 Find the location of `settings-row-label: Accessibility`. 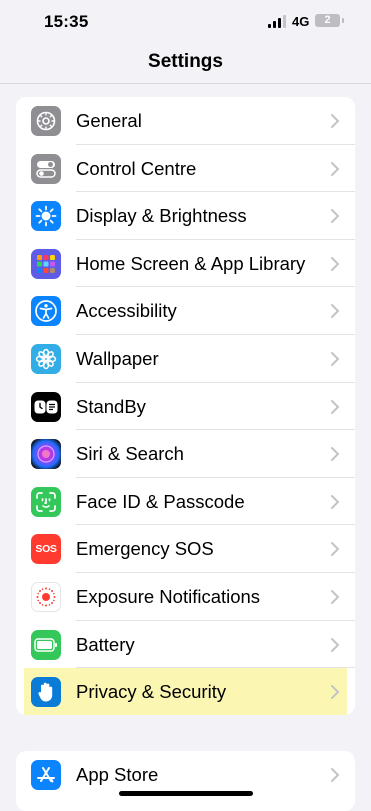

settings-row-label: Accessibility is located at coordinates (126, 311).